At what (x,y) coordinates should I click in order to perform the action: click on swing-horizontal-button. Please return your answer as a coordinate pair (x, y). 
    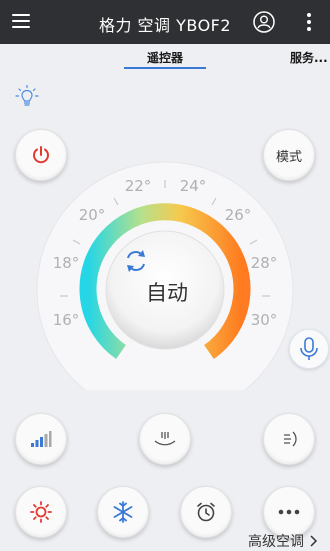
    Looking at the image, I should click on (289, 439).